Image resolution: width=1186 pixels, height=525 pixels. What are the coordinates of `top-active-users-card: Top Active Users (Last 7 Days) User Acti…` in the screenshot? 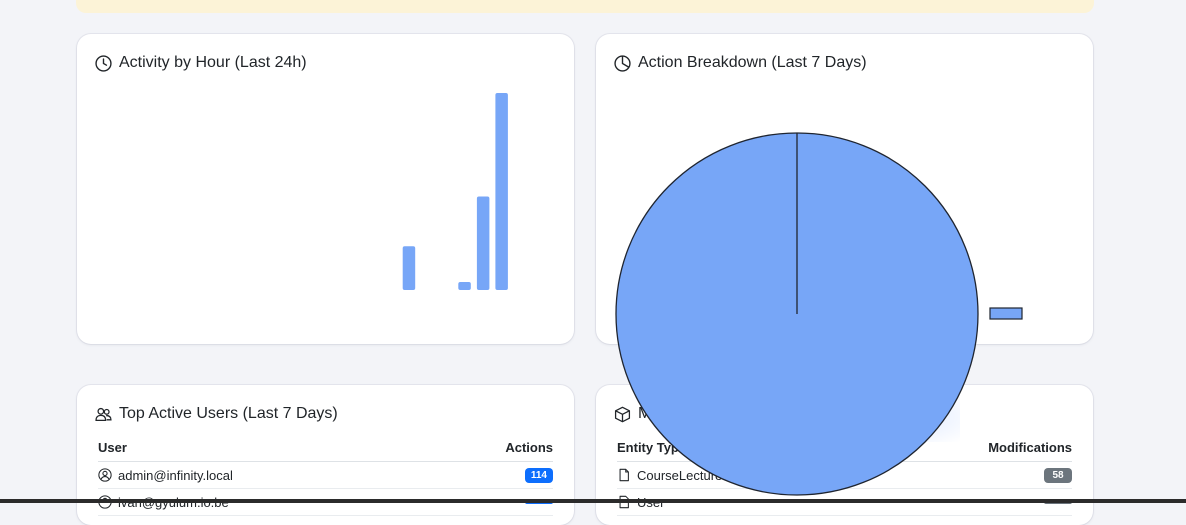 It's located at (325, 455).